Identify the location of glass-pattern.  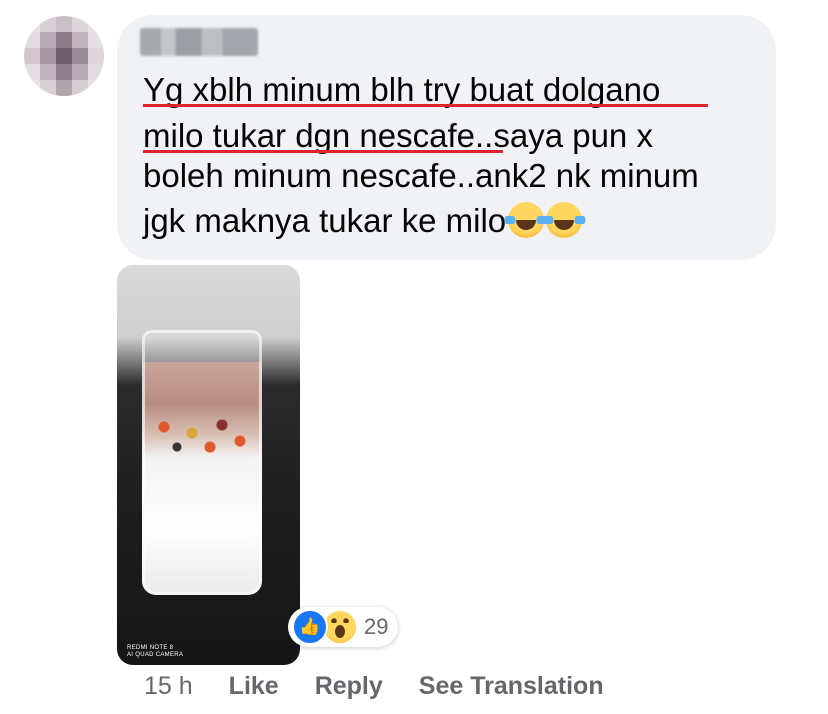
(202, 435).